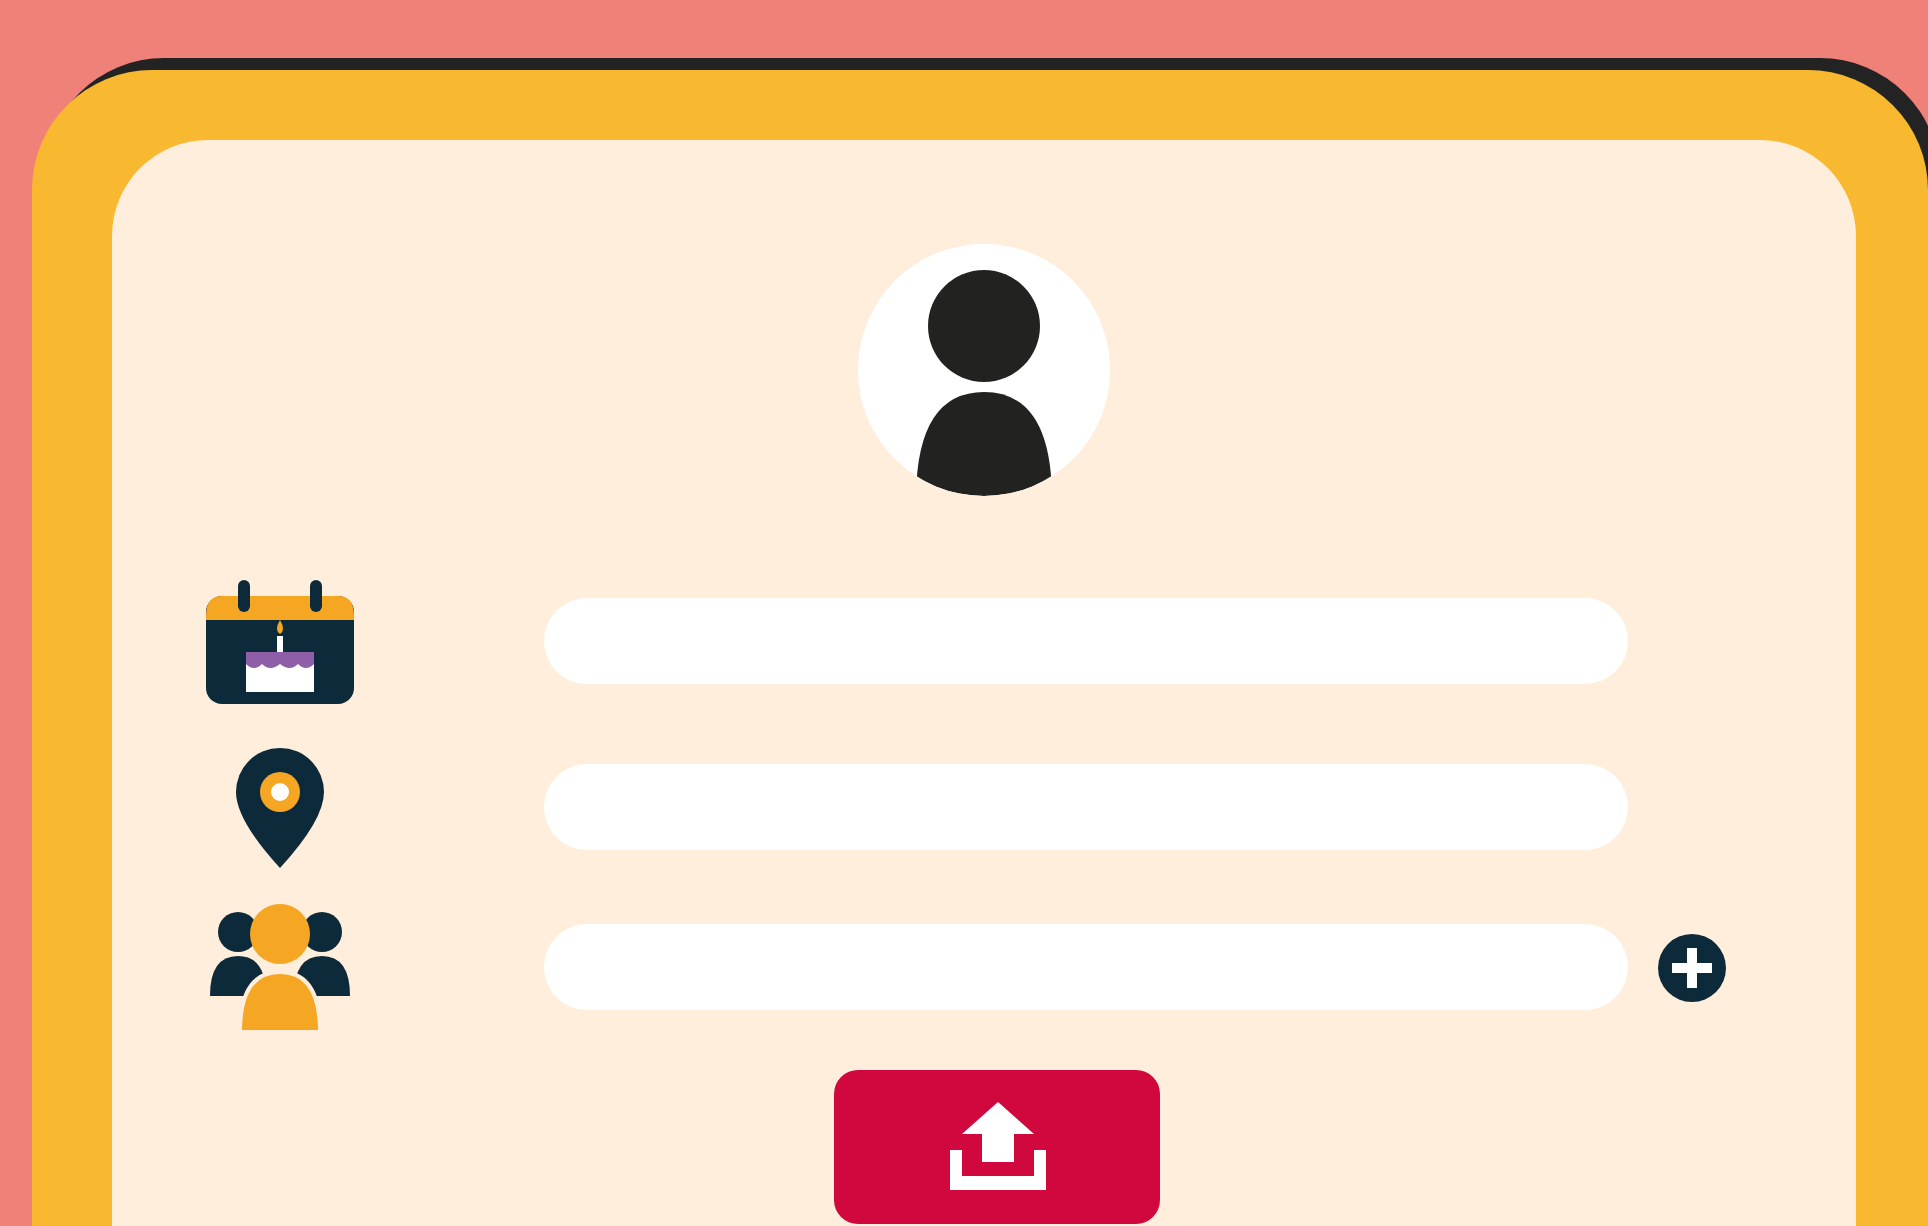 The height and width of the screenshot is (1226, 1928). Describe the element at coordinates (280, 807) in the screenshot. I see `map-pin-icon` at that location.